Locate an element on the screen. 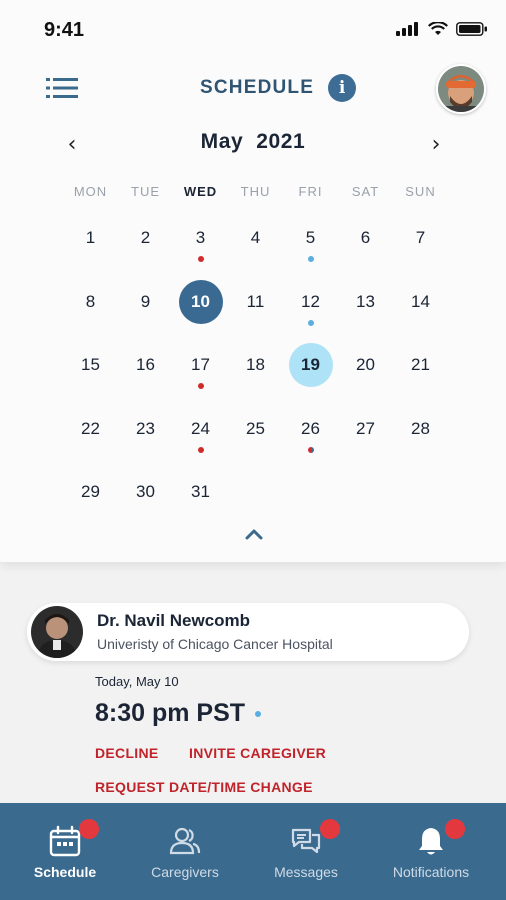 This screenshot has width=506, height=900. calendar-day: 3 is located at coordinates (200, 248).